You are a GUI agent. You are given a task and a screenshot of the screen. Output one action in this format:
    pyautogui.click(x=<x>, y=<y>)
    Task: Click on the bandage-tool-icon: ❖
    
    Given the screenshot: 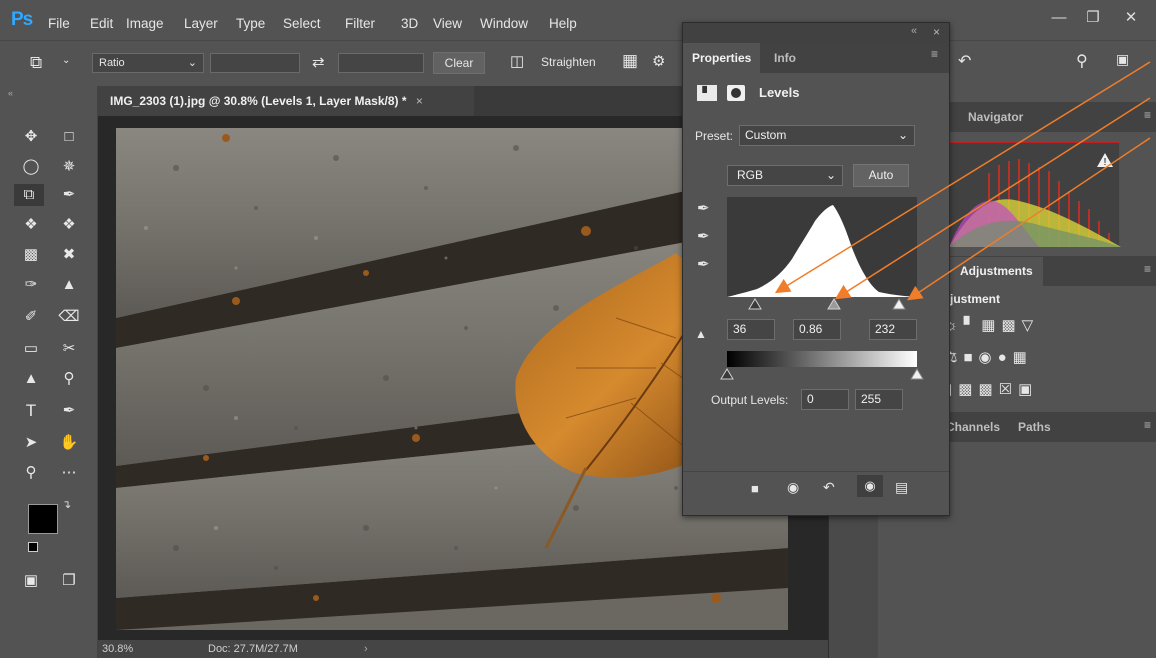 What is the action you would take?
    pyautogui.click(x=69, y=225)
    